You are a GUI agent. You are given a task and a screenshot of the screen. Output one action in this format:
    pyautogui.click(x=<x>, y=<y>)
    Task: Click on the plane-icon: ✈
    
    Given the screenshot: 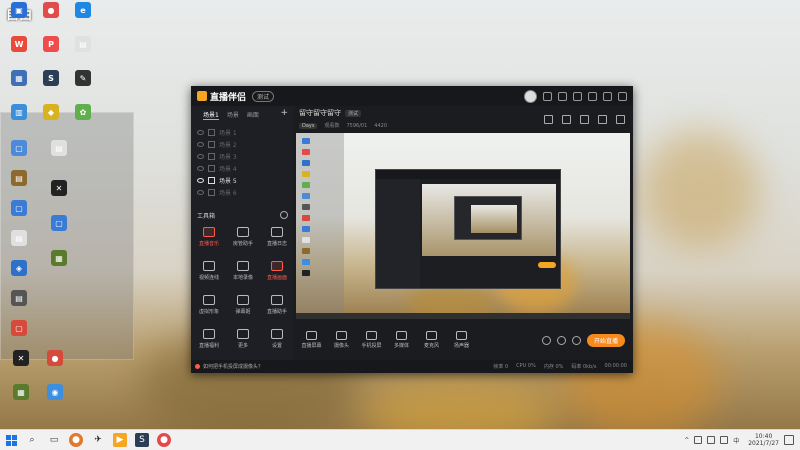 What is the action you would take?
    pyautogui.click(x=98, y=440)
    